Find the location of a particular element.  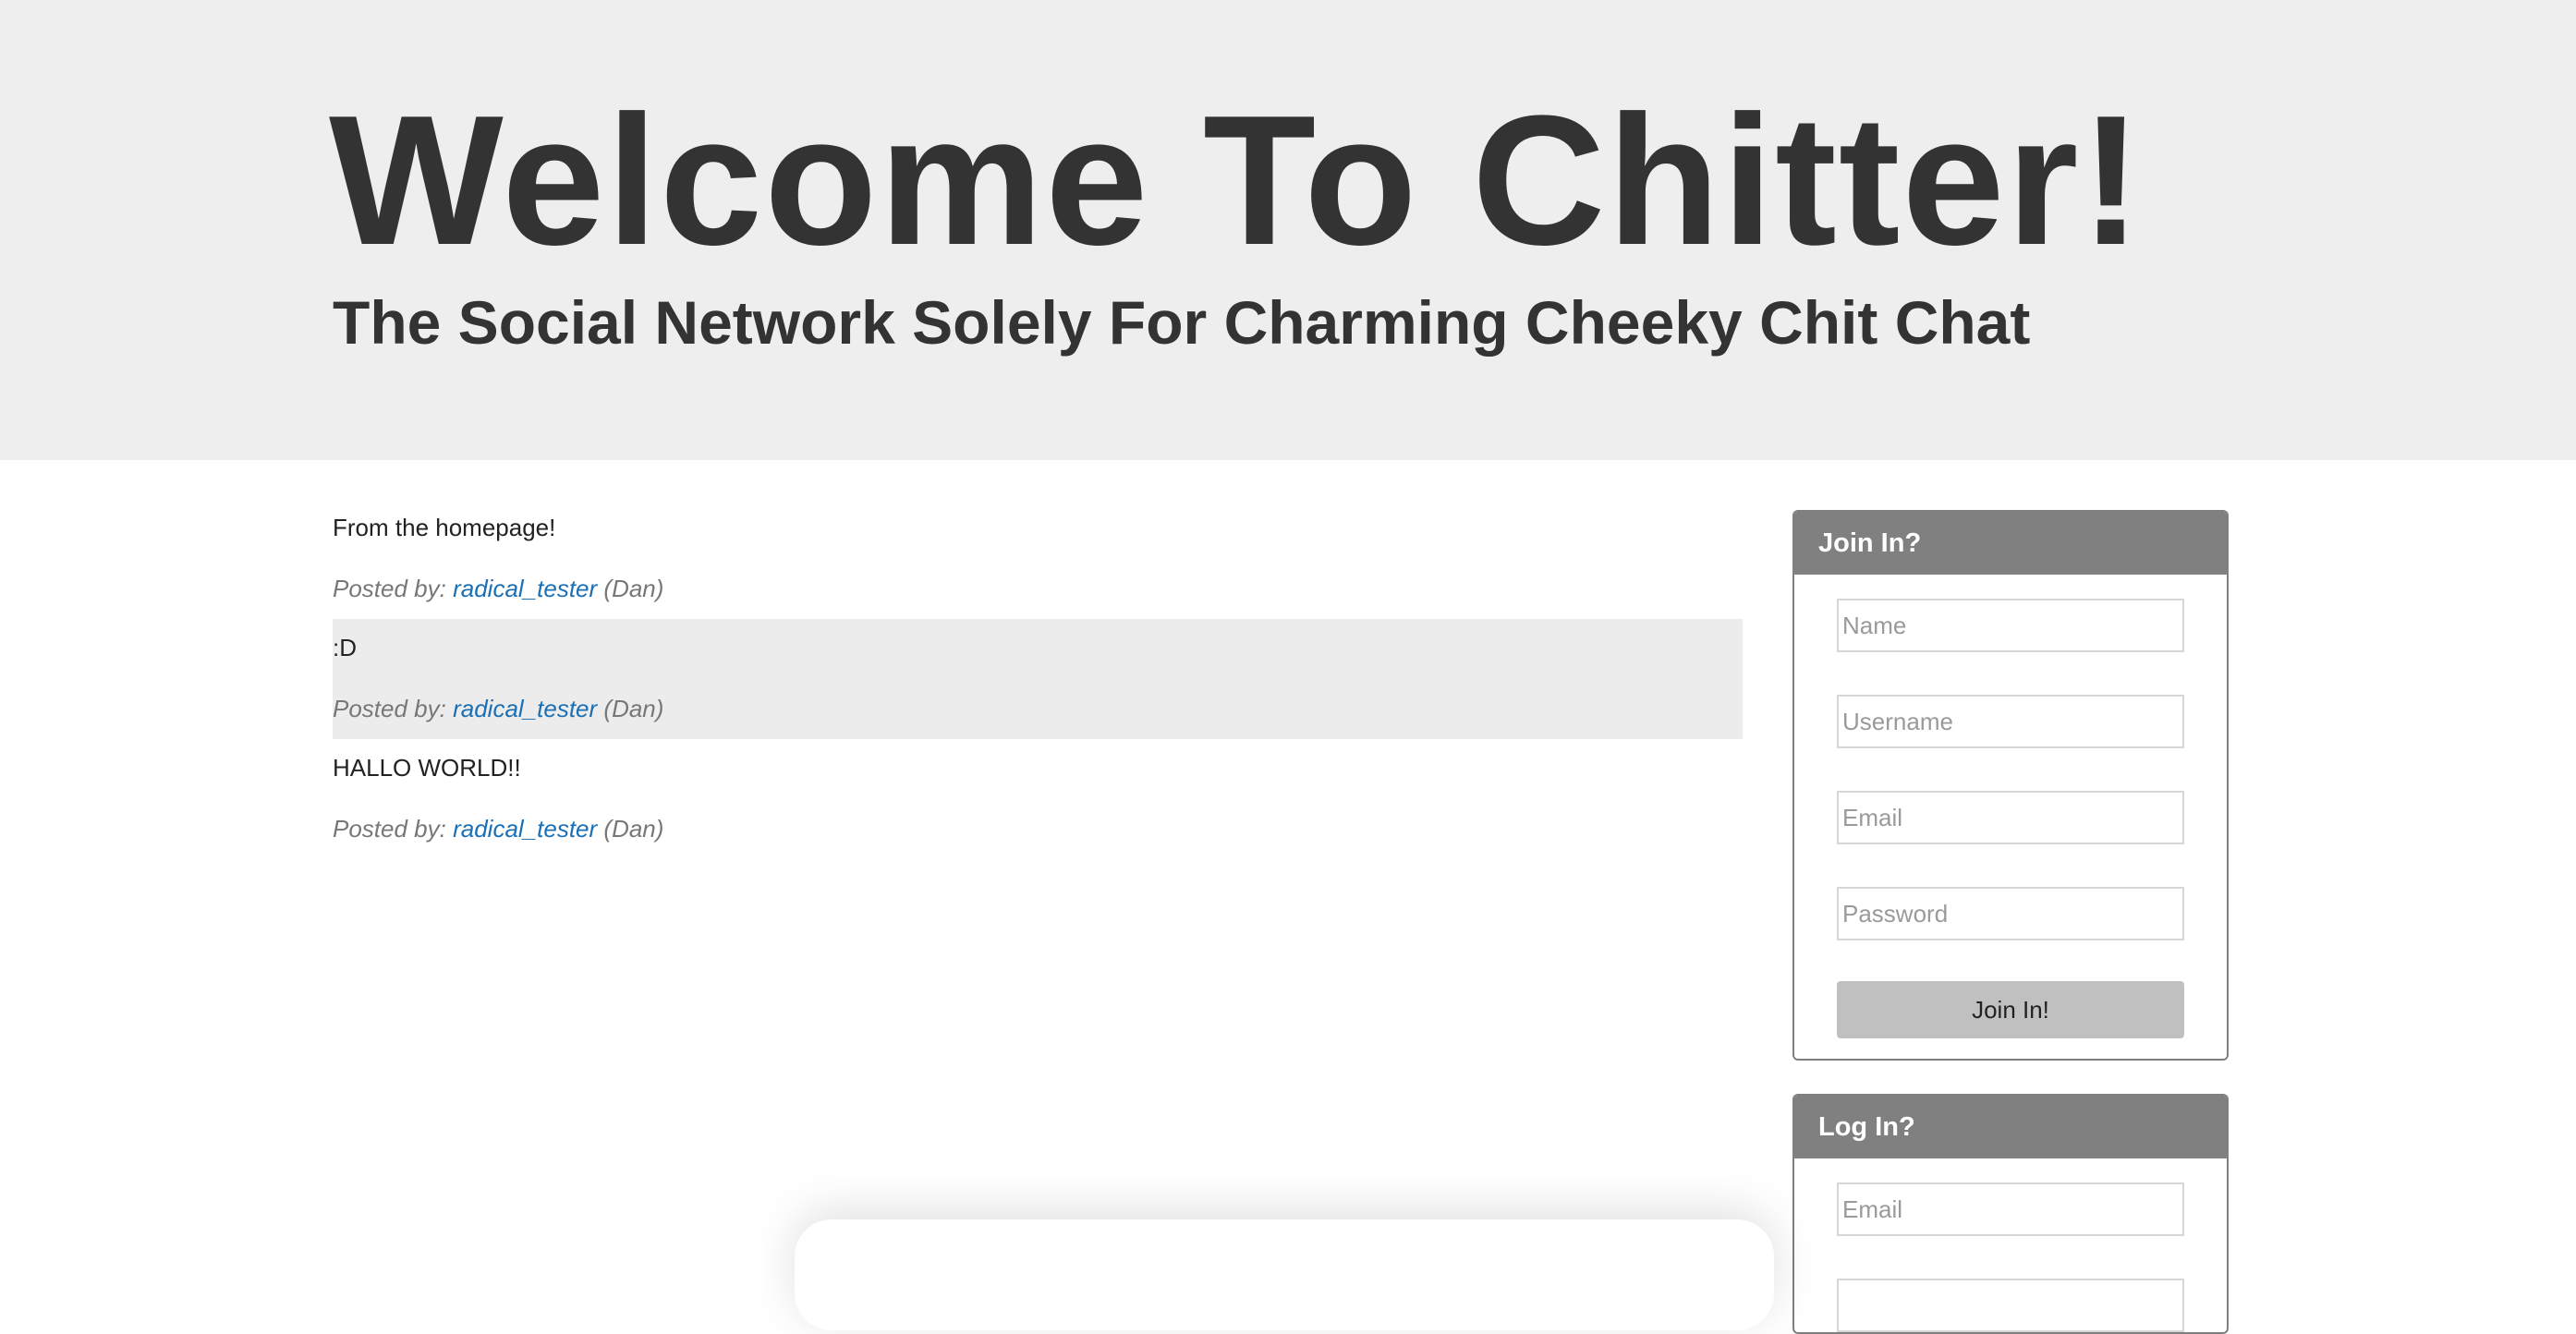

join-panel: Join In? Join In! is located at coordinates (2010, 785).